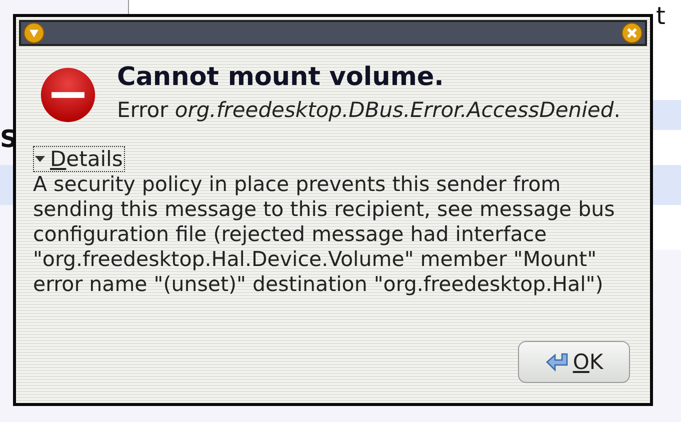 The image size is (681, 422). I want to click on ok-button: OK, so click(574, 362).